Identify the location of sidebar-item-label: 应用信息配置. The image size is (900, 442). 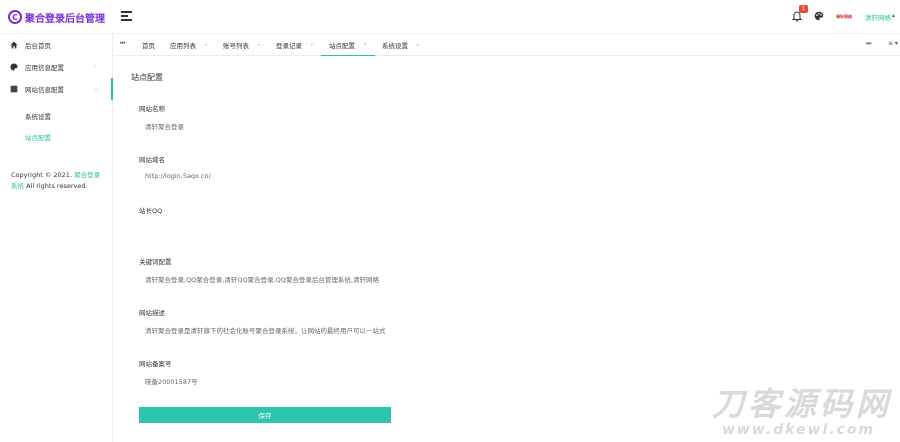
(44, 68).